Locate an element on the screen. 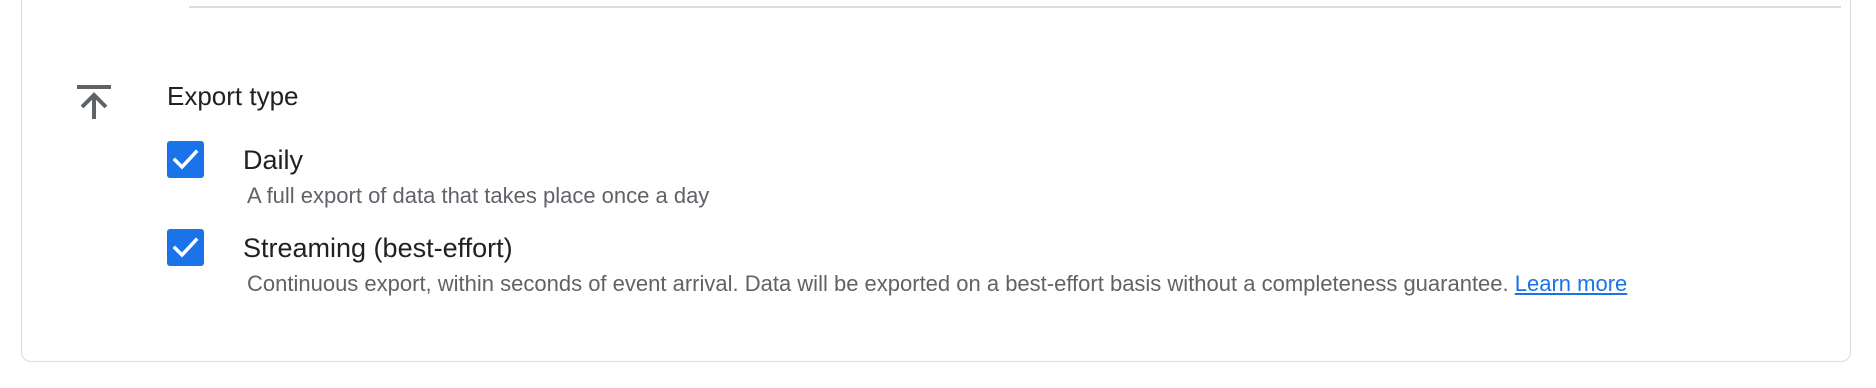 Image resolution: width=1876 pixels, height=388 pixels. daily-label: Daily is located at coordinates (273, 160).